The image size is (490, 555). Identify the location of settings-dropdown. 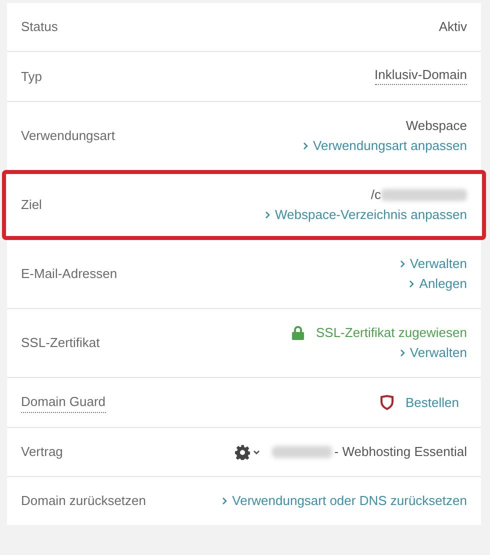
(247, 452).